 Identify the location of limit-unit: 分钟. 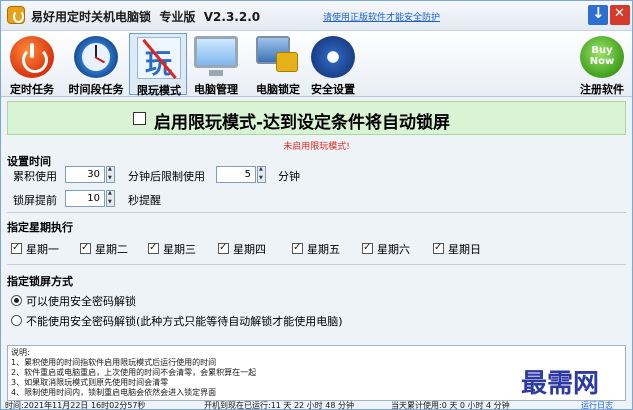
(289, 176).